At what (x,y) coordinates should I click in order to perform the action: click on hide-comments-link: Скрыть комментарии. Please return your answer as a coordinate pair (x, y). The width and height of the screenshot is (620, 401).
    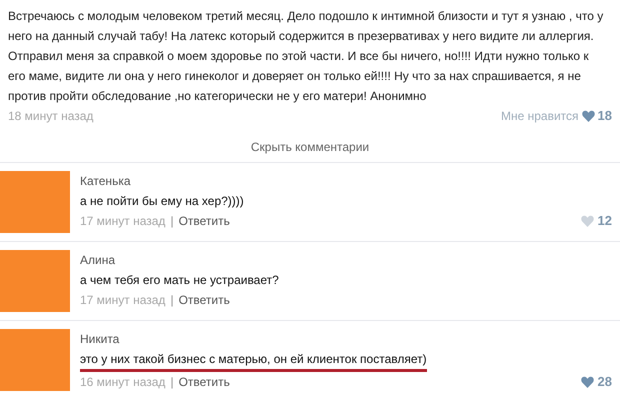
    Looking at the image, I should click on (310, 147).